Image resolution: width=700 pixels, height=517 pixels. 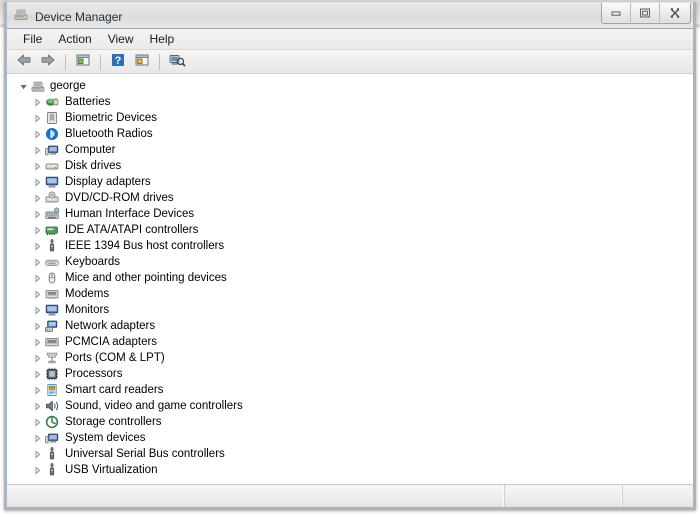 I want to click on tree-node-label: Computer, so click(x=90, y=150).